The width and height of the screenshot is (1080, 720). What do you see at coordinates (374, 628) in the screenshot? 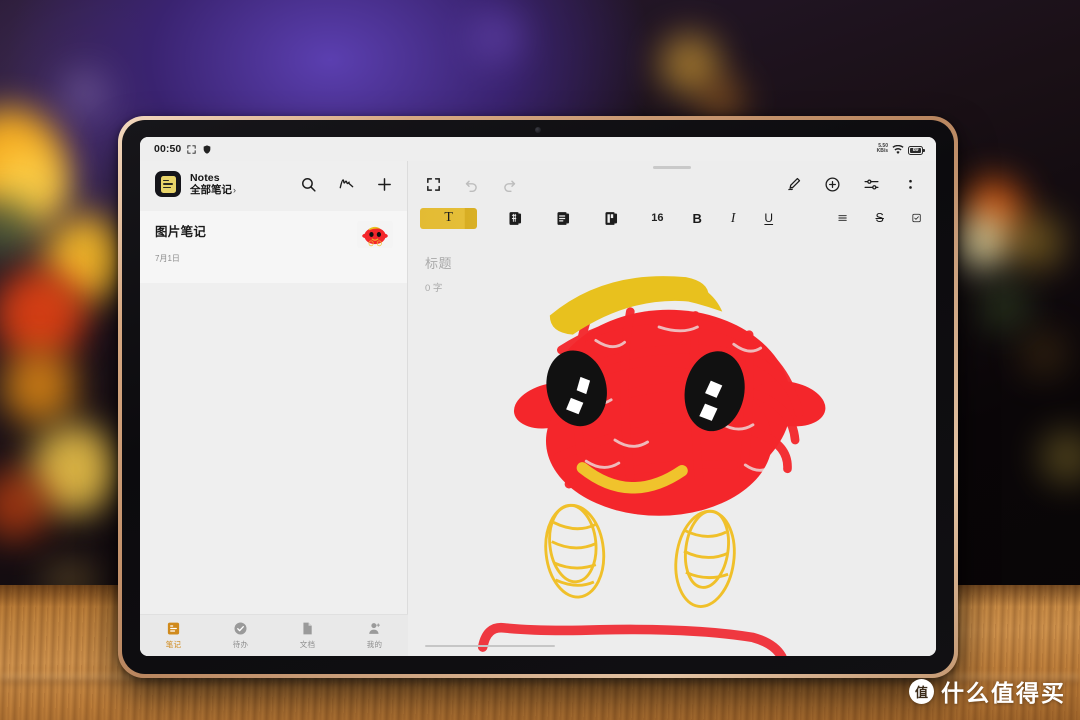
I see `person-icon` at bounding box center [374, 628].